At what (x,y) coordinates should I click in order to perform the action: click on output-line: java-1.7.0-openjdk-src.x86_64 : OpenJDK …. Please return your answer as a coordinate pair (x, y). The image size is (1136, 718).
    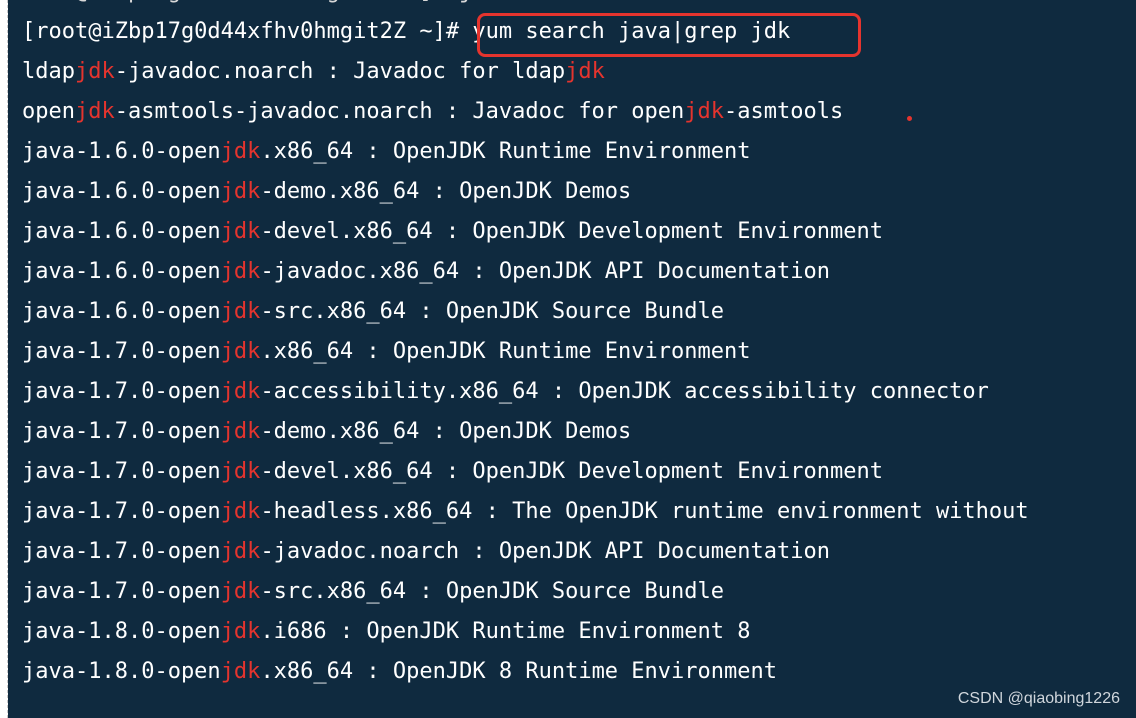
    Looking at the image, I should click on (373, 592).